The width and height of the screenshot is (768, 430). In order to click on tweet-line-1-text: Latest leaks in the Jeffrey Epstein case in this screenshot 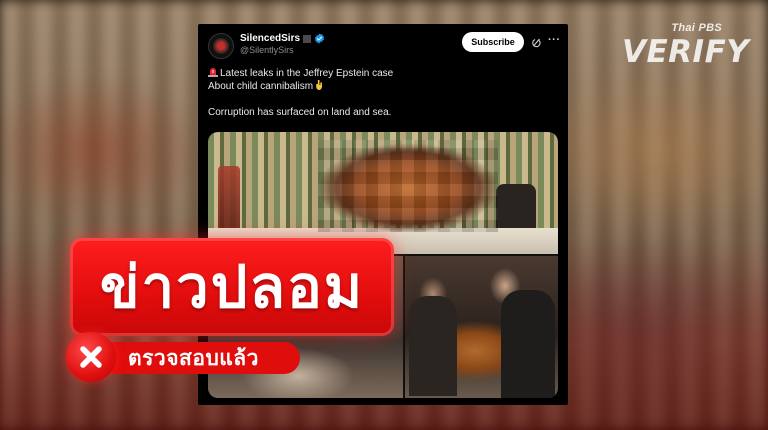, I will do `click(307, 73)`.